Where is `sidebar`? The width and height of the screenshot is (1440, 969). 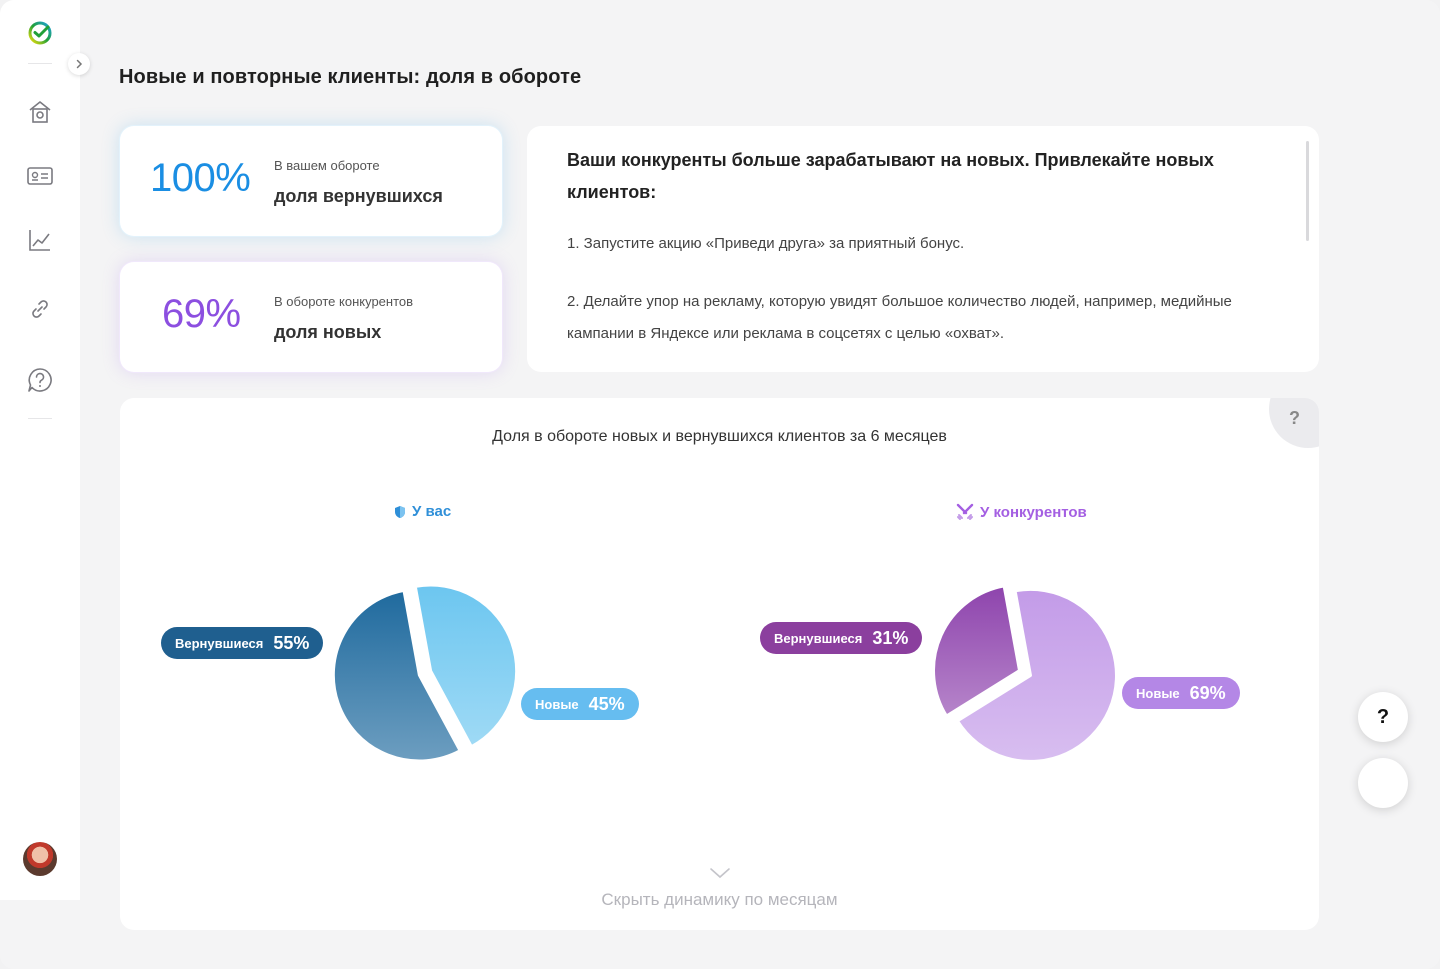 sidebar is located at coordinates (45, 450).